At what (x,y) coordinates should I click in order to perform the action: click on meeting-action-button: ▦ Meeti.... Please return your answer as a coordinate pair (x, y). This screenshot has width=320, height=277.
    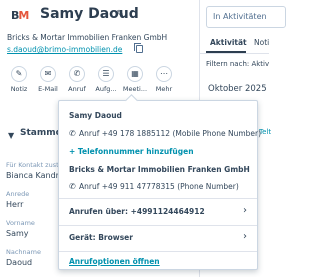
    Looking at the image, I should click on (135, 79).